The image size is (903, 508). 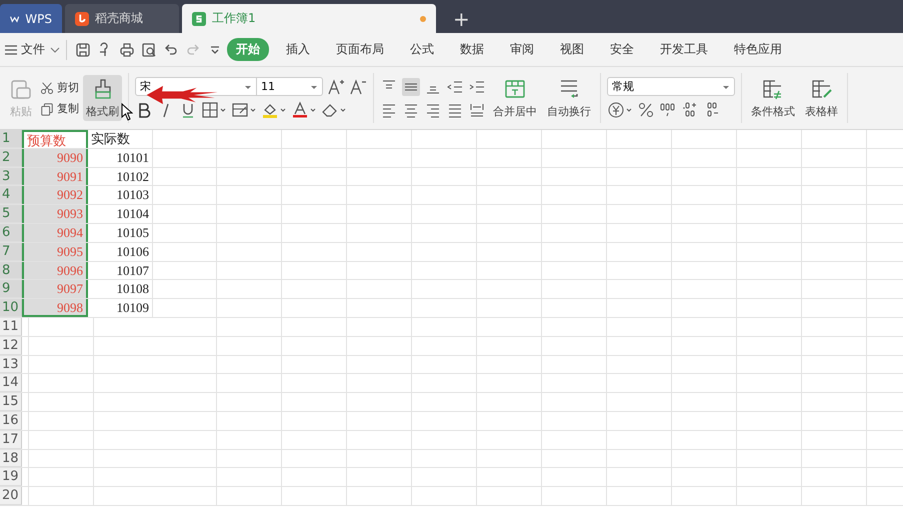 What do you see at coordinates (199, 19) in the screenshot?
I see `spreadsheet-icon` at bounding box center [199, 19].